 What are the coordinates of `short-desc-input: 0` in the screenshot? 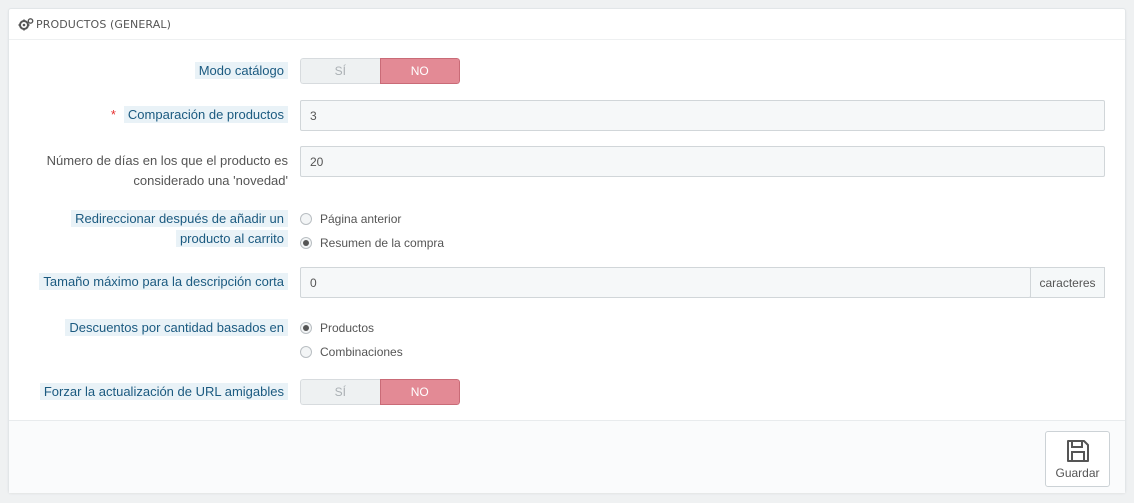 It's located at (665, 282).